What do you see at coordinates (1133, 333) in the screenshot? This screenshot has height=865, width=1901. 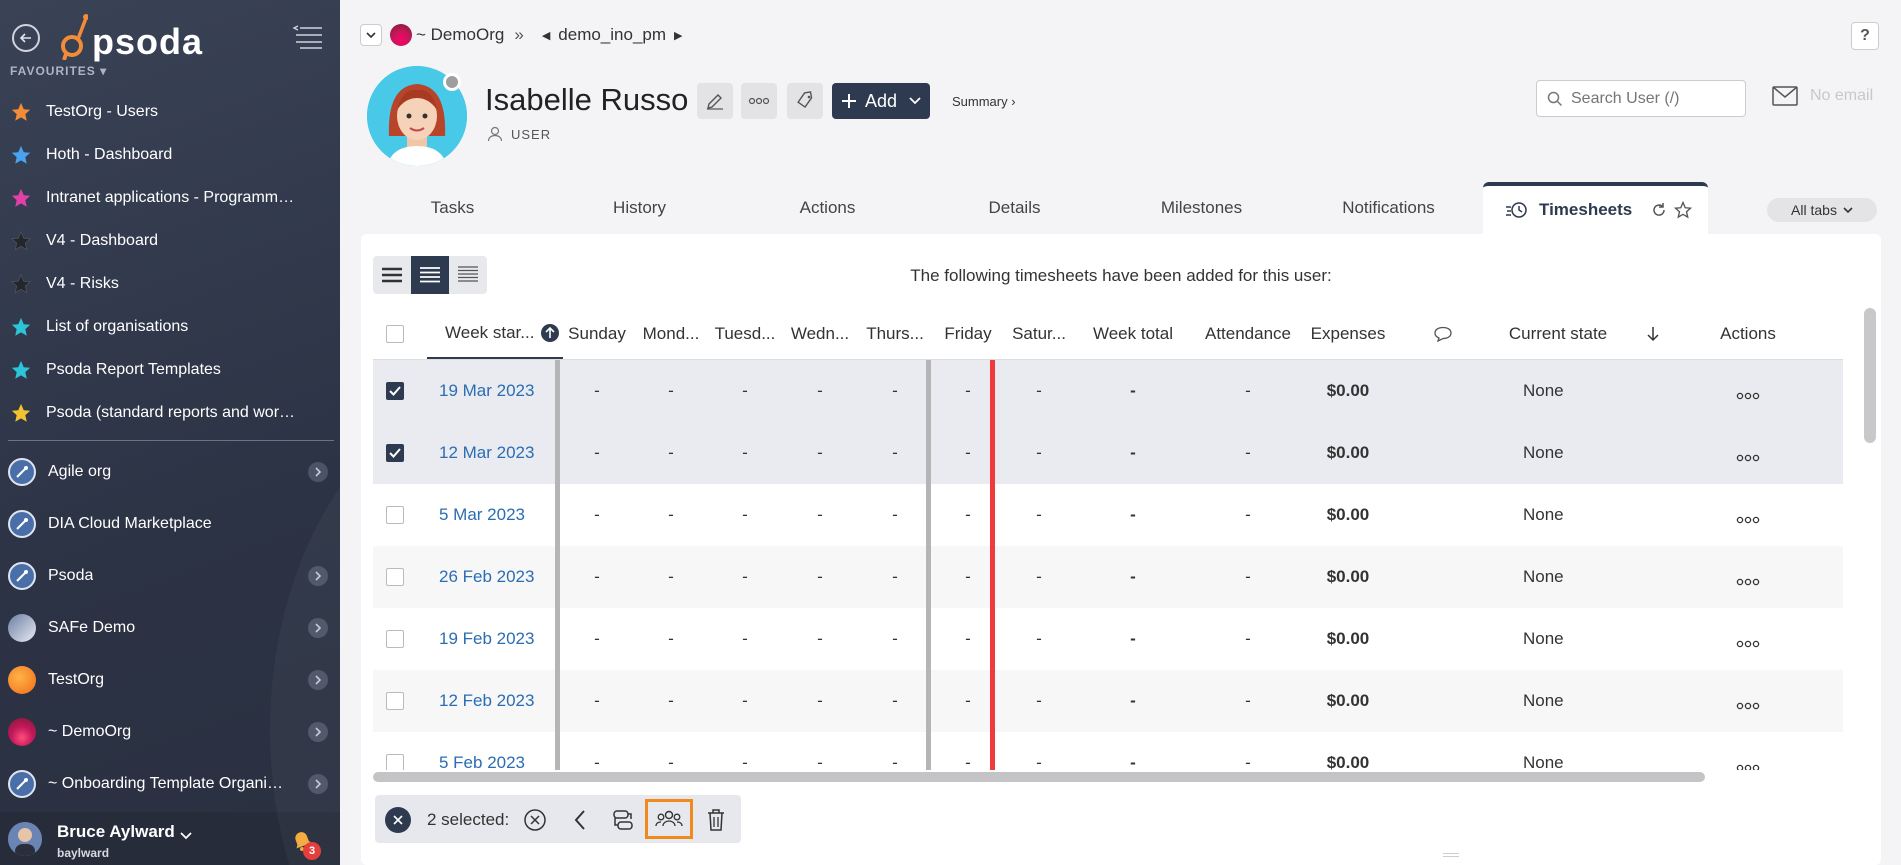 I see `header-week-total: Week total` at bounding box center [1133, 333].